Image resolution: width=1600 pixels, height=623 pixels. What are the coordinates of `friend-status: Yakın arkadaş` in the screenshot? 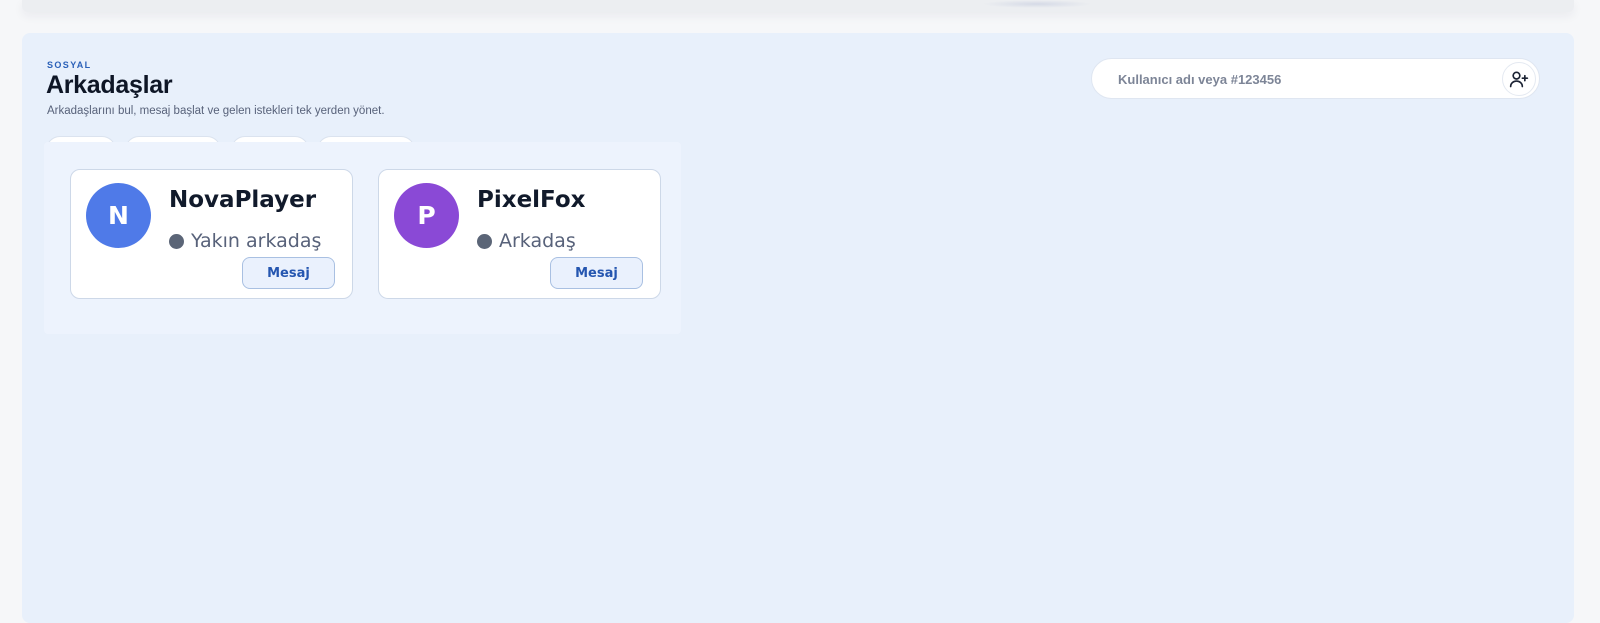 It's located at (245, 241).